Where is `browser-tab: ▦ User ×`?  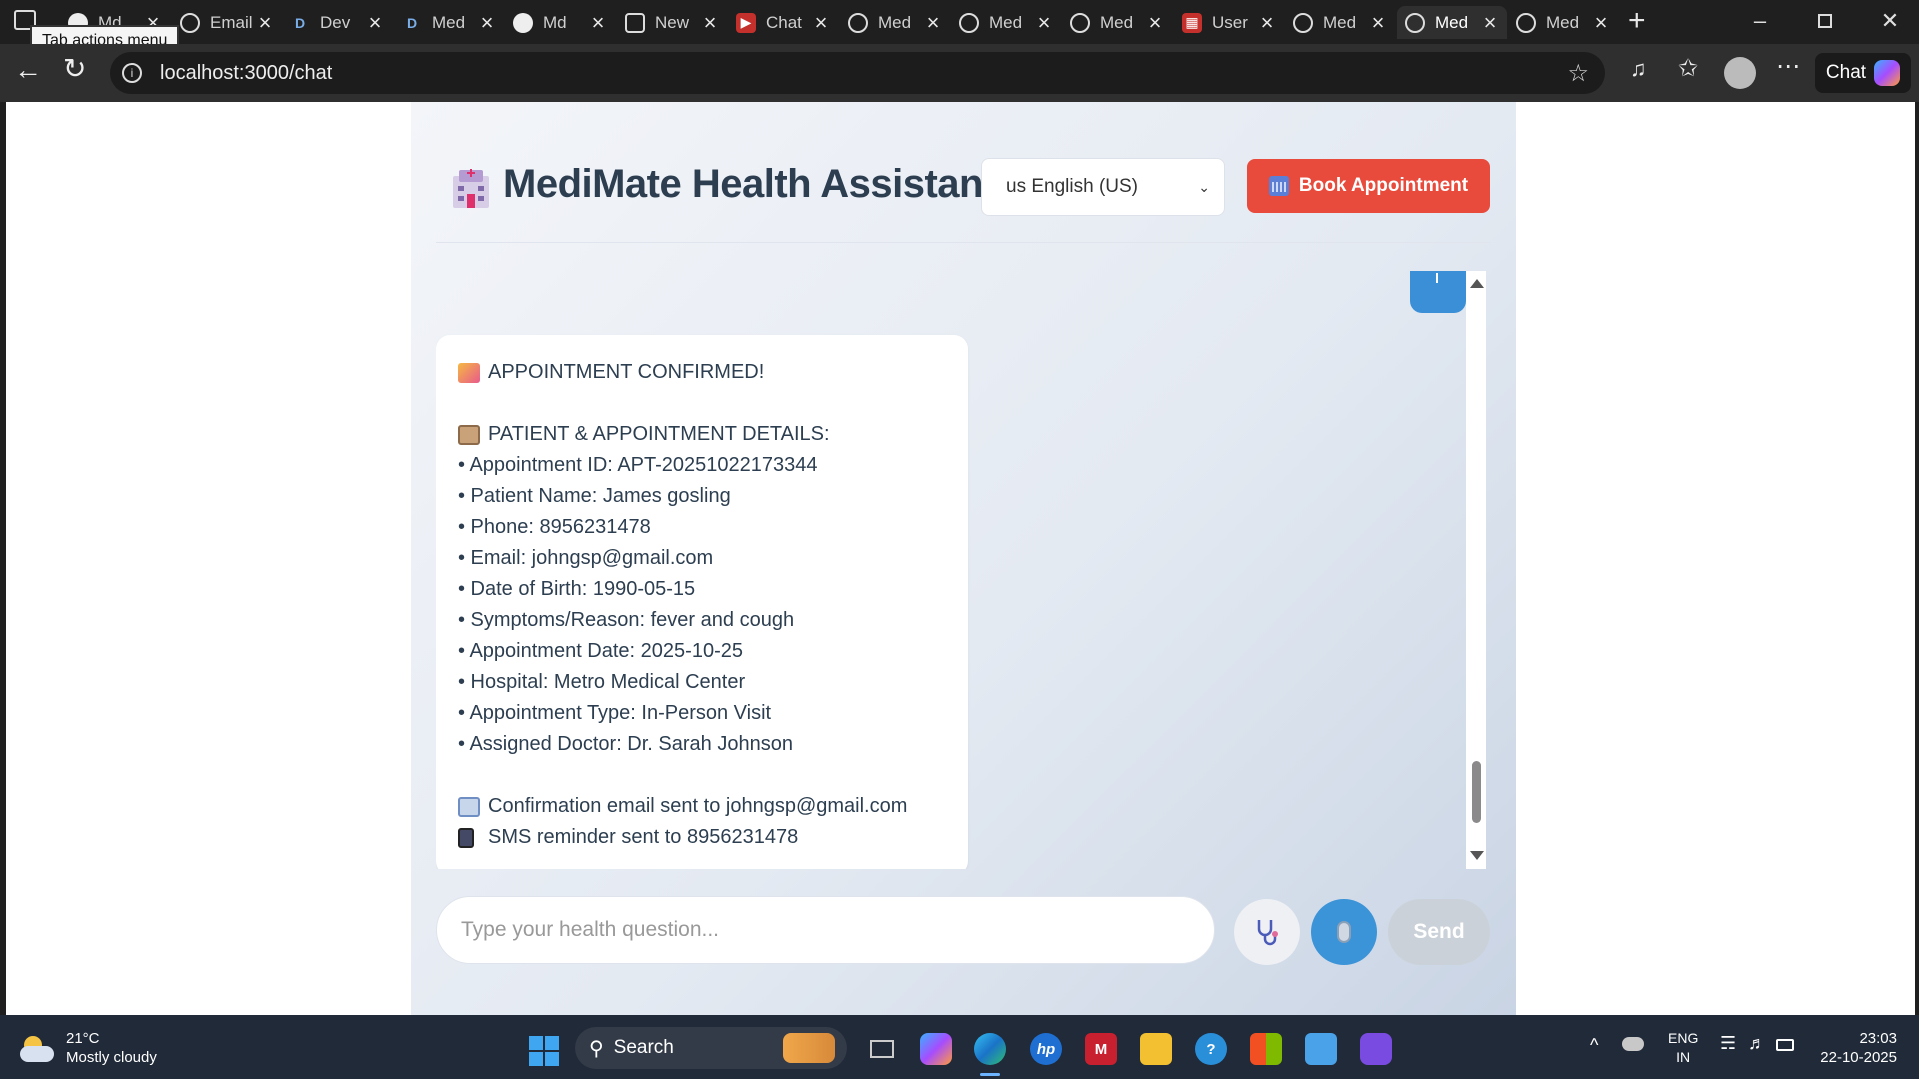
browser-tab: ▦ User × is located at coordinates (1229, 22).